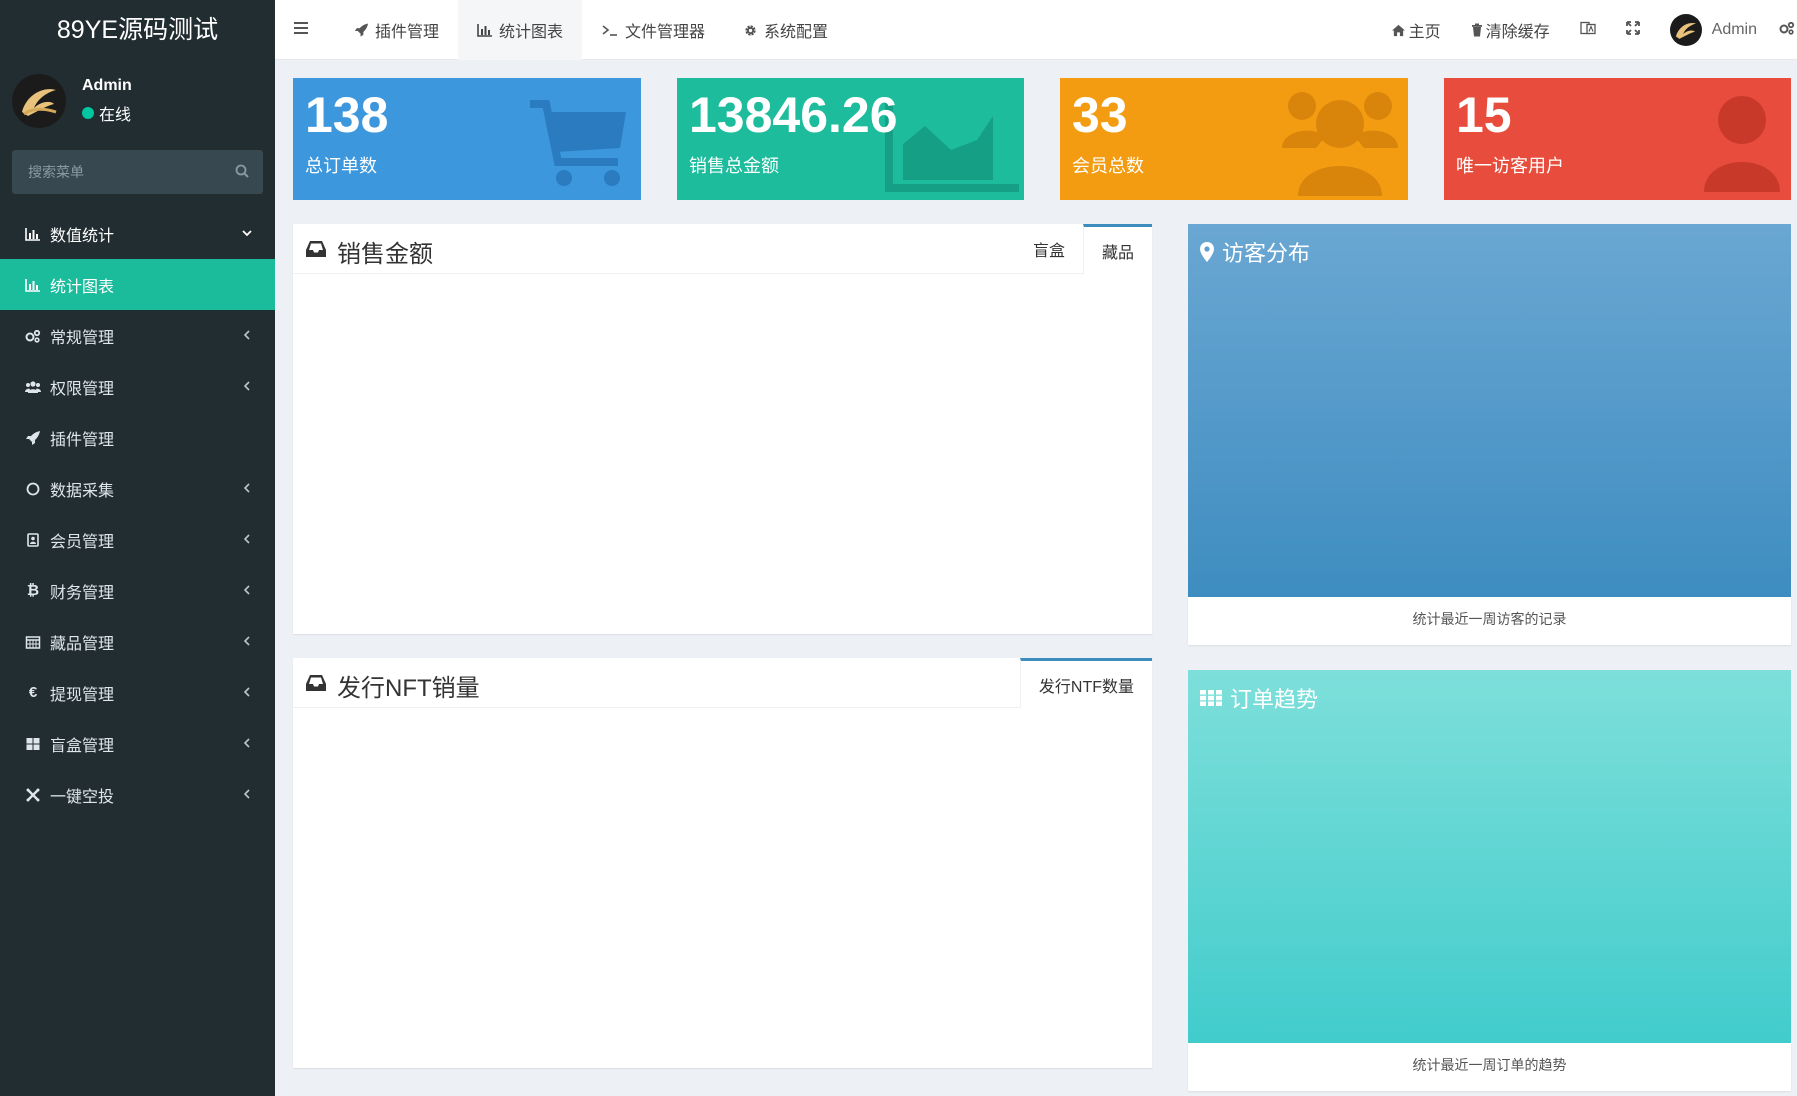  What do you see at coordinates (82, 797) in the screenshot?
I see `sidebar-item-label: 一键空投` at bounding box center [82, 797].